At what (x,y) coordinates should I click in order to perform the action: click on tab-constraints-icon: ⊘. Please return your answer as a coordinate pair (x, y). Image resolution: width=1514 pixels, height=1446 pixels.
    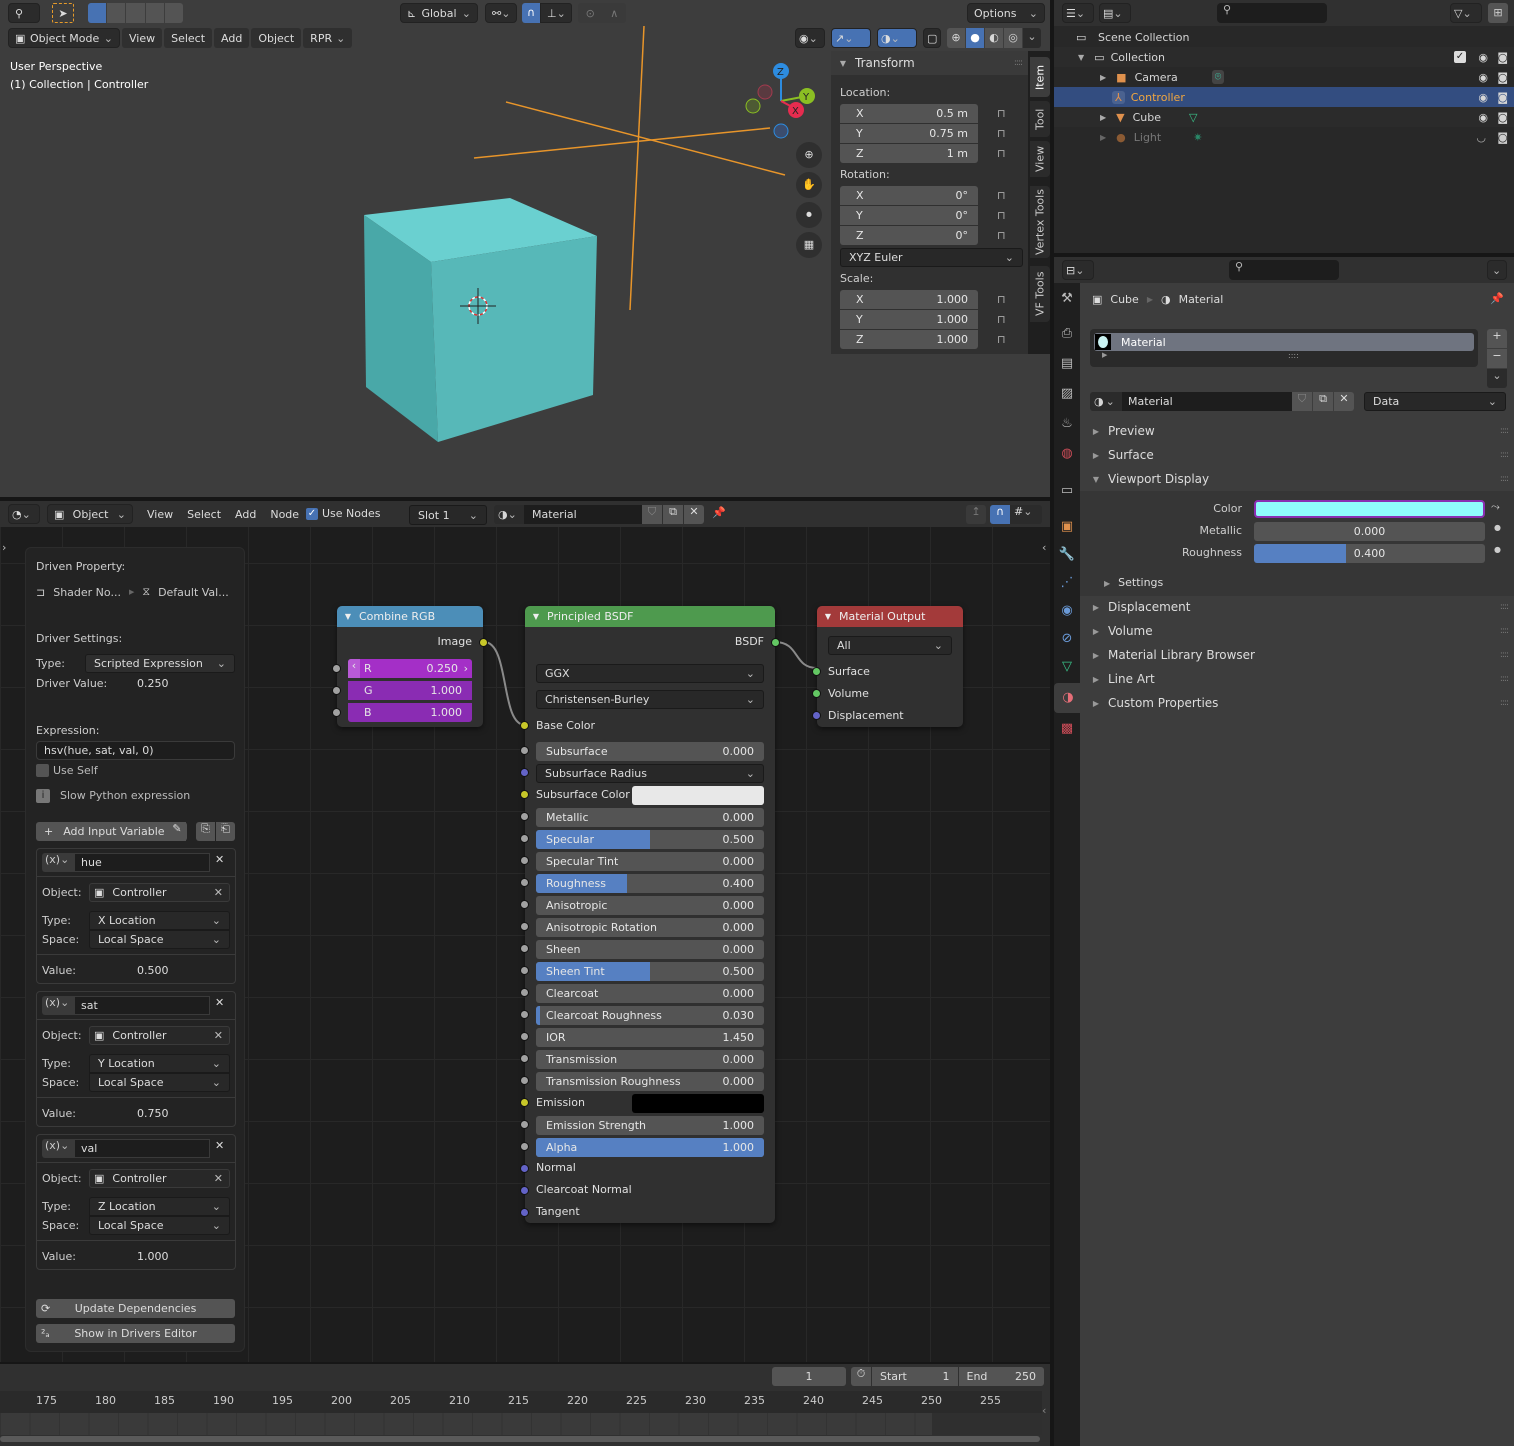
    Looking at the image, I should click on (1067, 638).